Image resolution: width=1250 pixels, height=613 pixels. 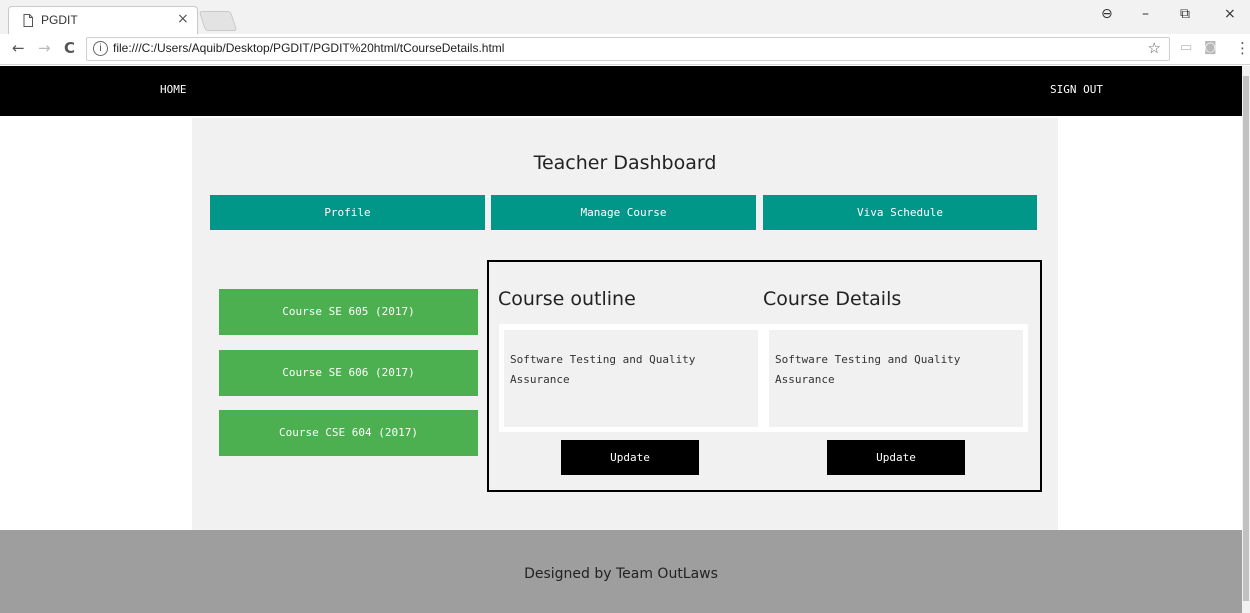 I want to click on info-icon: i, so click(x=100, y=48).